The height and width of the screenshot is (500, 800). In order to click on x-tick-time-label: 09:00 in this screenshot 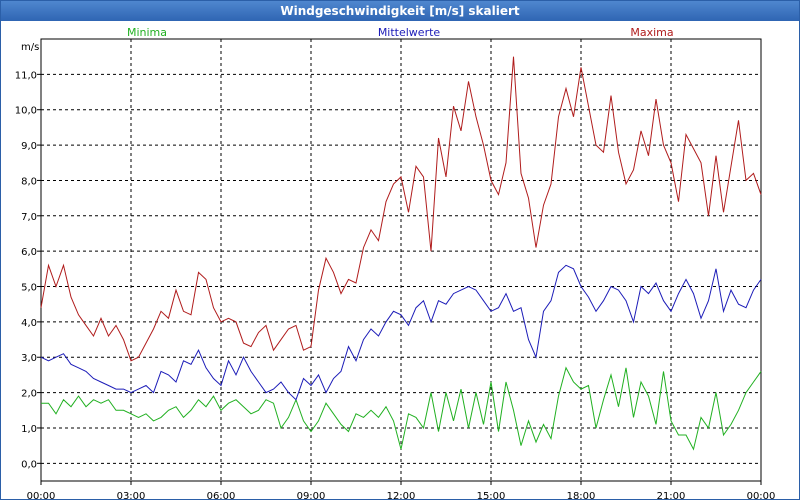, I will do `click(311, 495)`.